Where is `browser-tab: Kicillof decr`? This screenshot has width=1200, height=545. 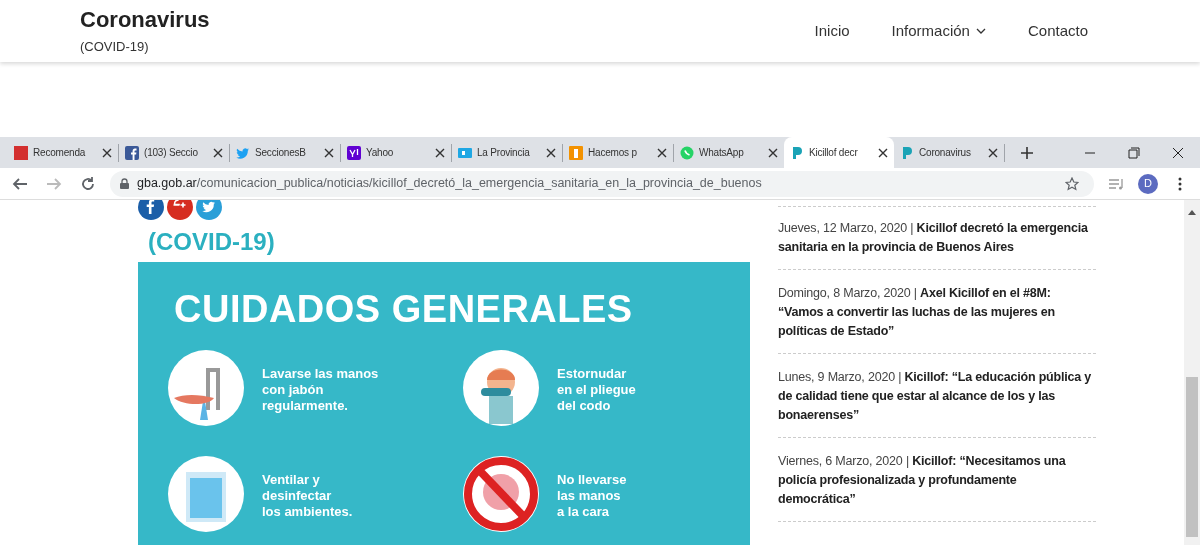 browser-tab: Kicillof decr is located at coordinates (839, 152).